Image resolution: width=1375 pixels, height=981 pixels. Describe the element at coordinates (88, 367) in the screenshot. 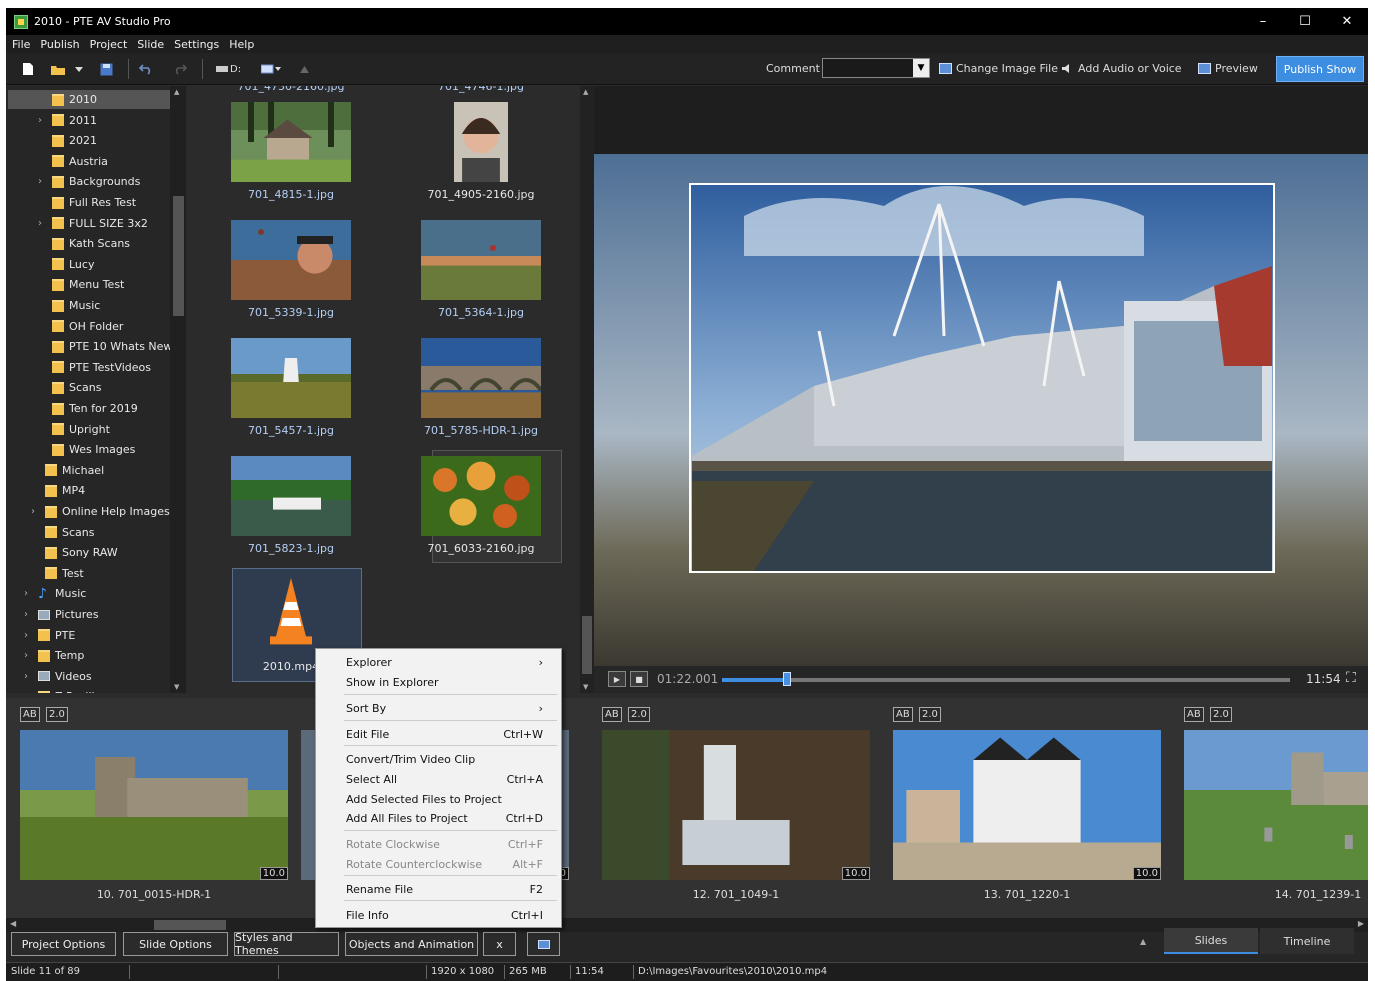

I see `tree-item: PTE TestVideos` at that location.